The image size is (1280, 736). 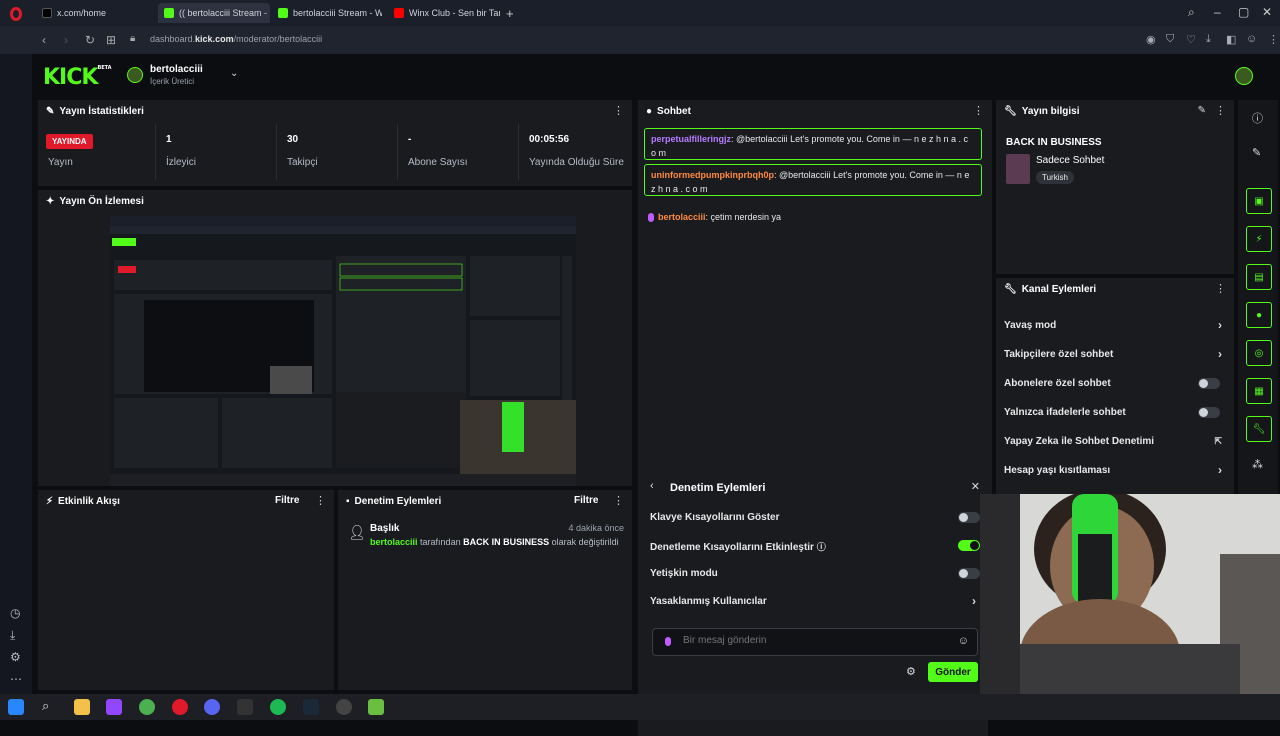 What do you see at coordinates (813, 640) in the screenshot?
I see `chat-input` at bounding box center [813, 640].